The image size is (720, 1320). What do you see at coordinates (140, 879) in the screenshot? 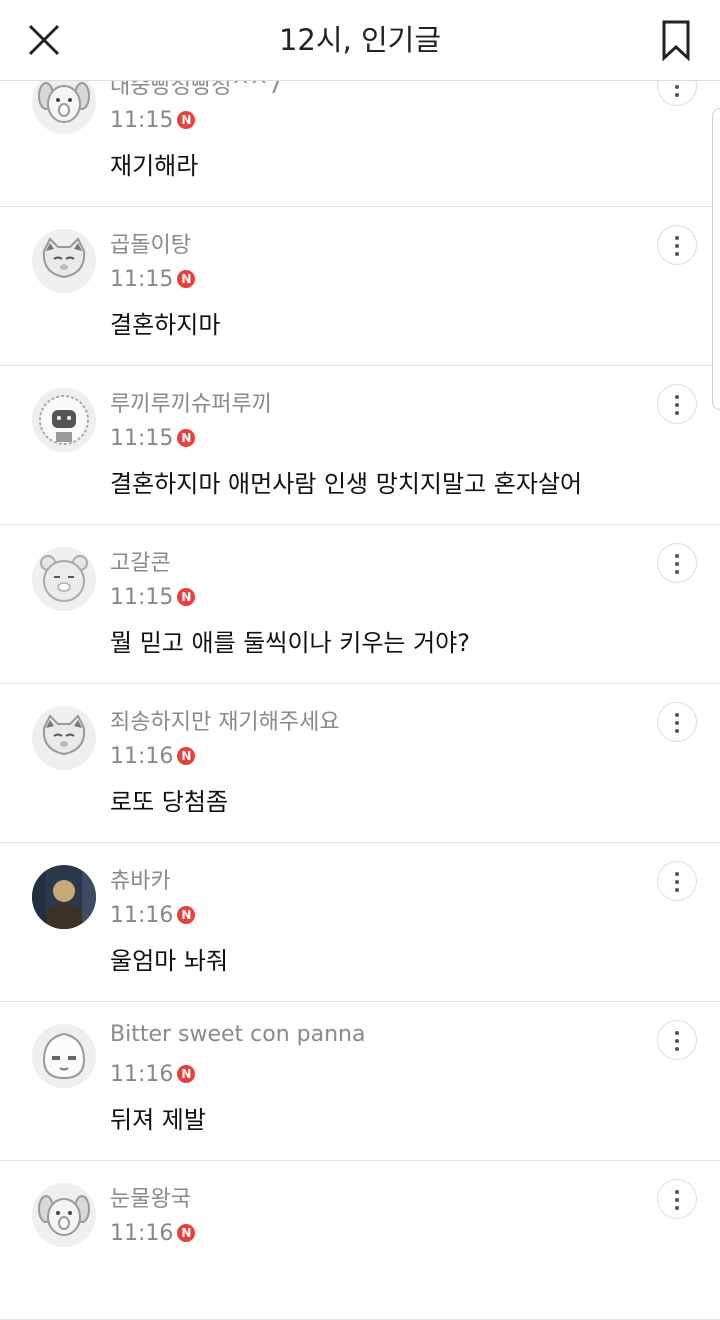
I see `comment-nickname: 츄바카` at bounding box center [140, 879].